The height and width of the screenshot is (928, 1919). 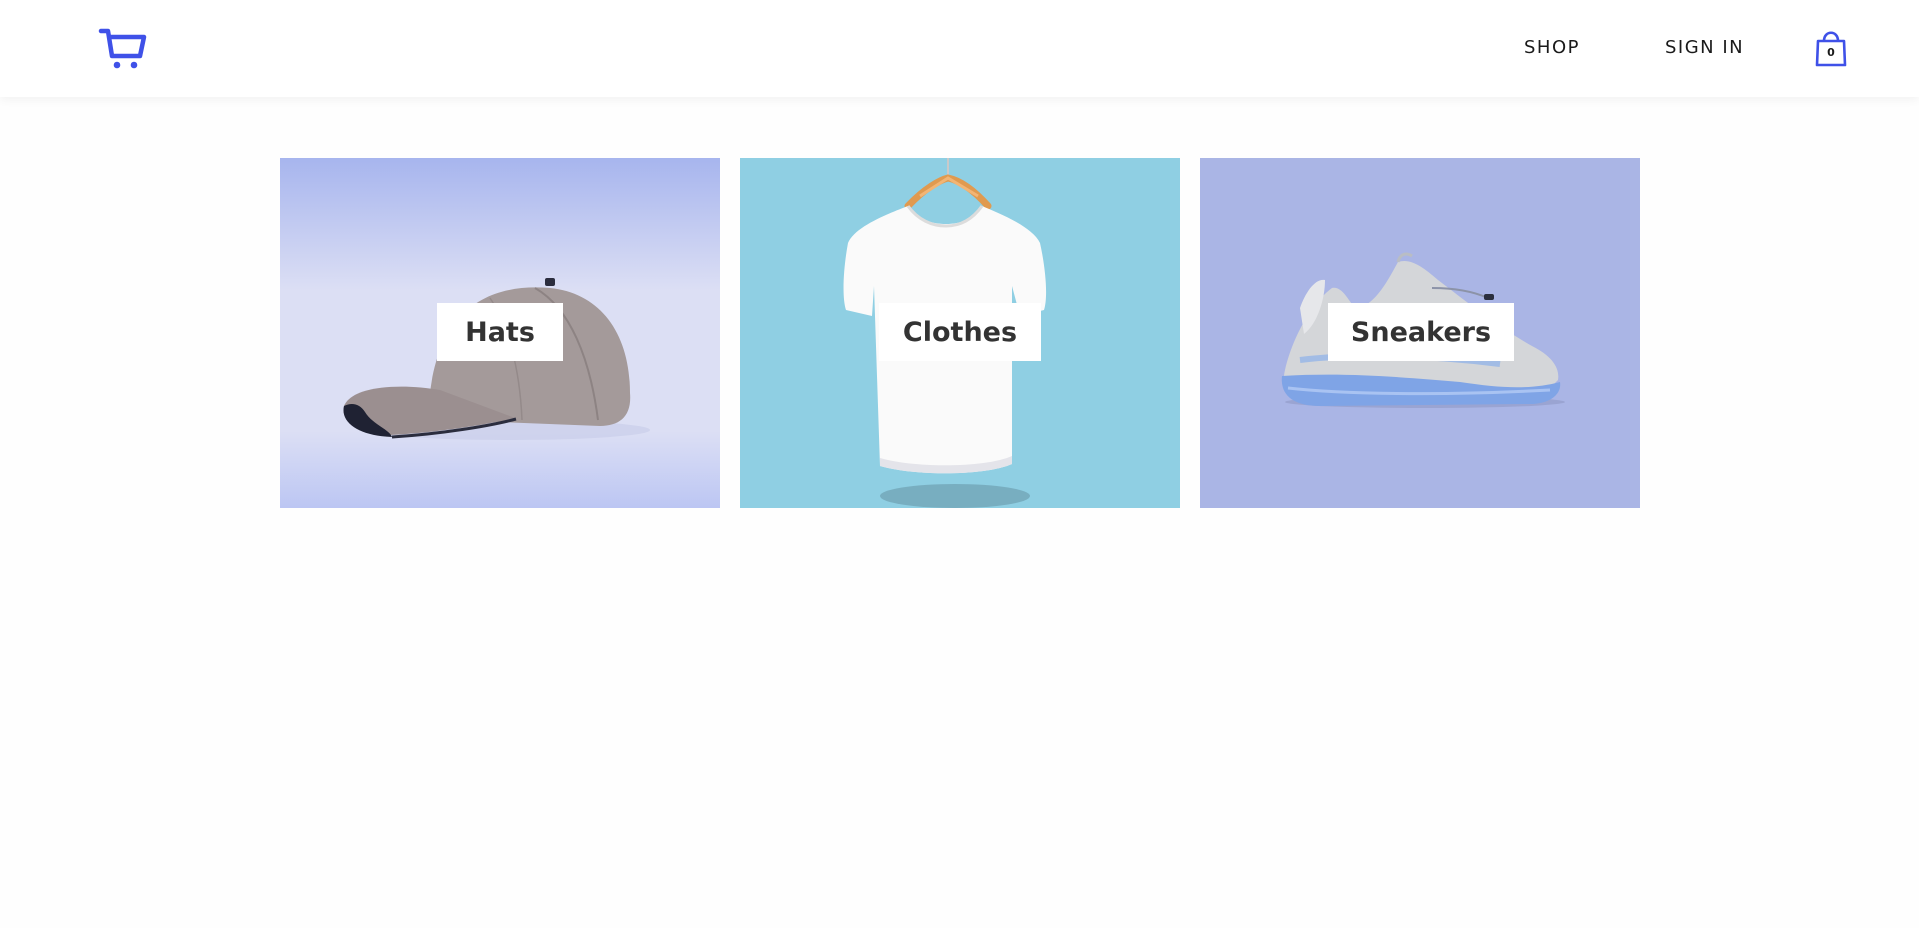 What do you see at coordinates (1831, 52) in the screenshot?
I see `cart-item-count: 0` at bounding box center [1831, 52].